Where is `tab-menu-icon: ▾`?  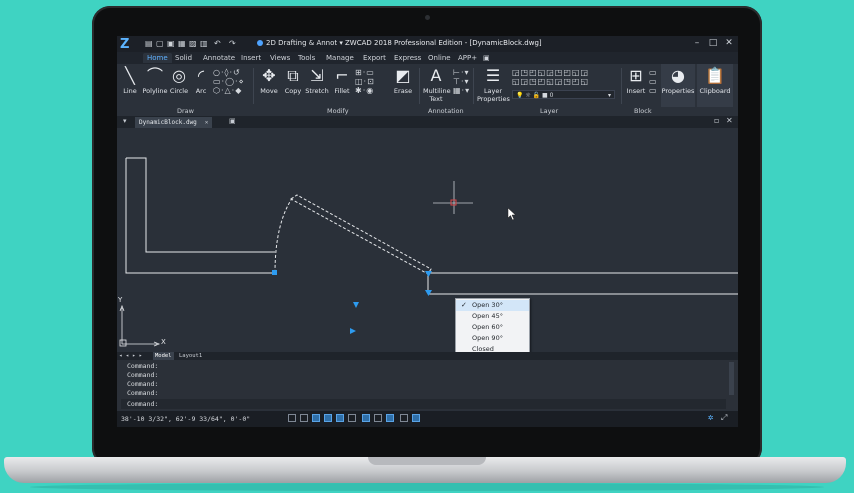
tab-menu-icon: ▾ is located at coordinates (125, 121).